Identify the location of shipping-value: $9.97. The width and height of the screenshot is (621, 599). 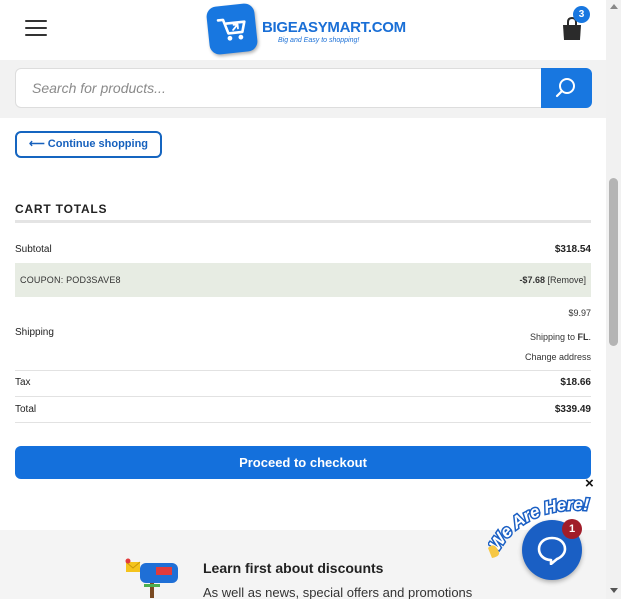
(579, 313).